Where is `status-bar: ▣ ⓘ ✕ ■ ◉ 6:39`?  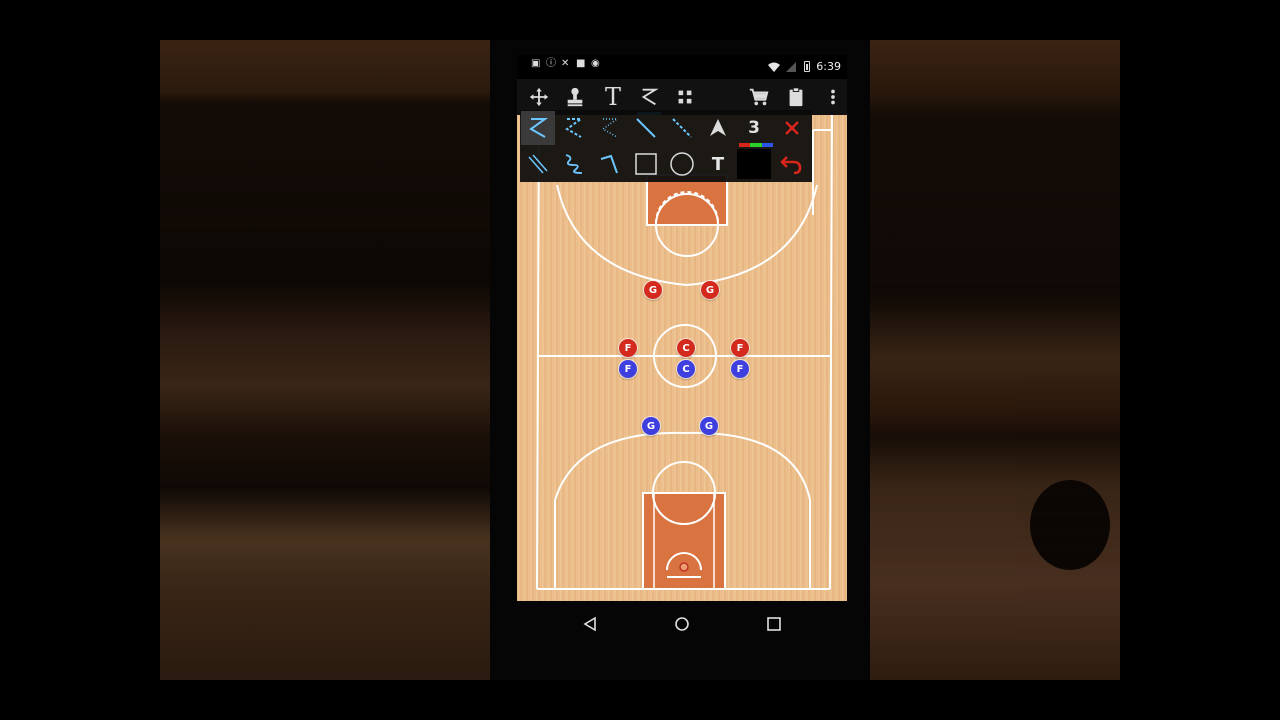 status-bar: ▣ ⓘ ✕ ■ ◉ 6:39 is located at coordinates (682, 67).